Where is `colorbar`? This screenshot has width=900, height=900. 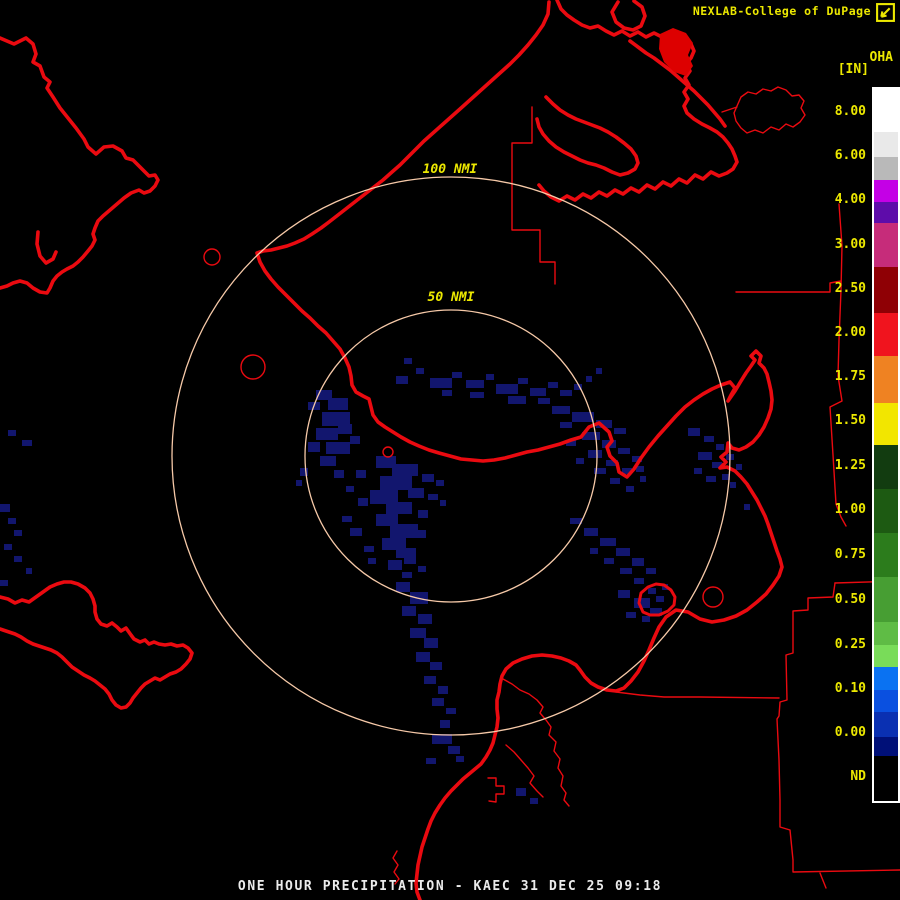
colorbar is located at coordinates (886, 445).